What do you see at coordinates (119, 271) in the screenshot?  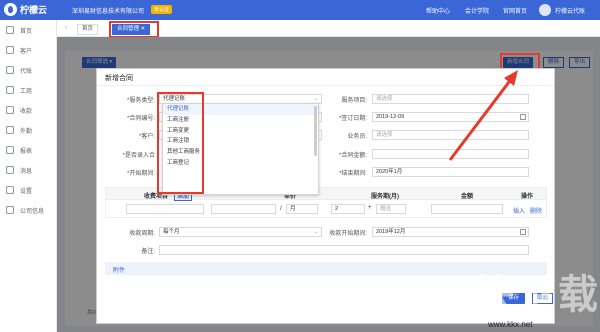 I see `attachment-label: 附件` at bounding box center [119, 271].